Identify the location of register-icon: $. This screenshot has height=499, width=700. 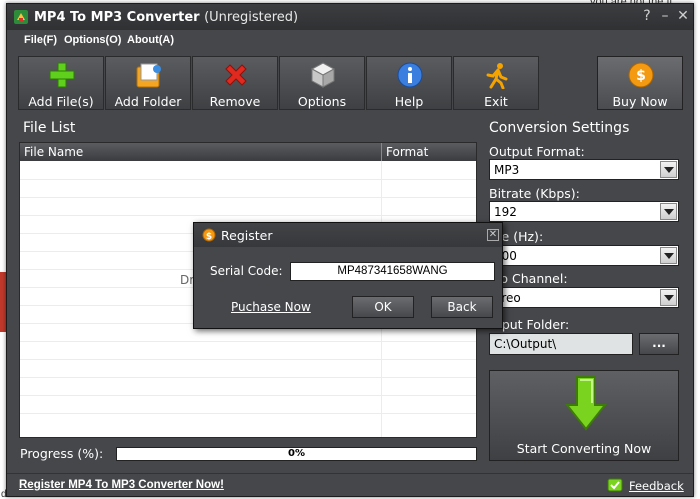
(209, 235).